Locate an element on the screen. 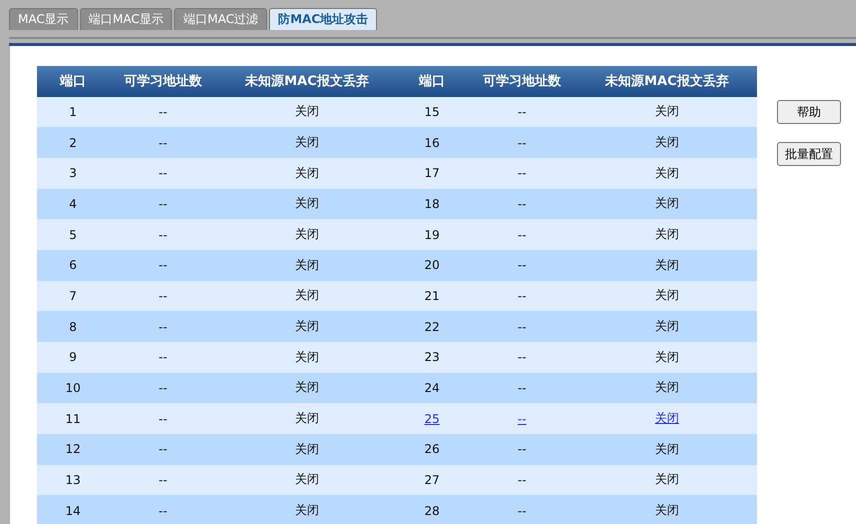 This screenshot has width=856, height=524. tab: 防MAC地址攻击 is located at coordinates (323, 19).